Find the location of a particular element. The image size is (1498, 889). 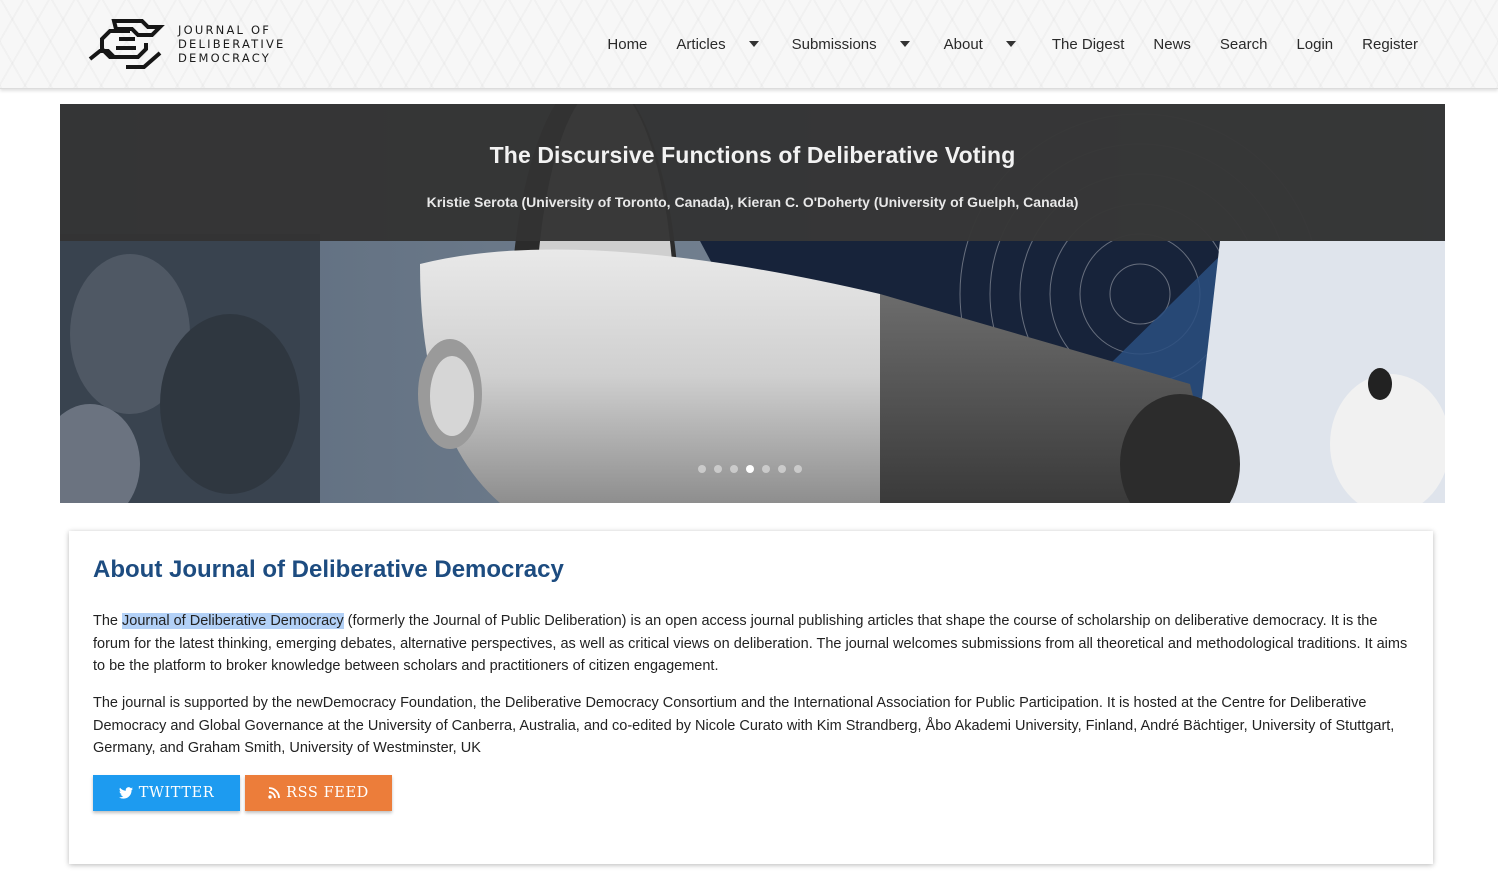

logo-line-1: JOURNAL OF is located at coordinates (225, 30).